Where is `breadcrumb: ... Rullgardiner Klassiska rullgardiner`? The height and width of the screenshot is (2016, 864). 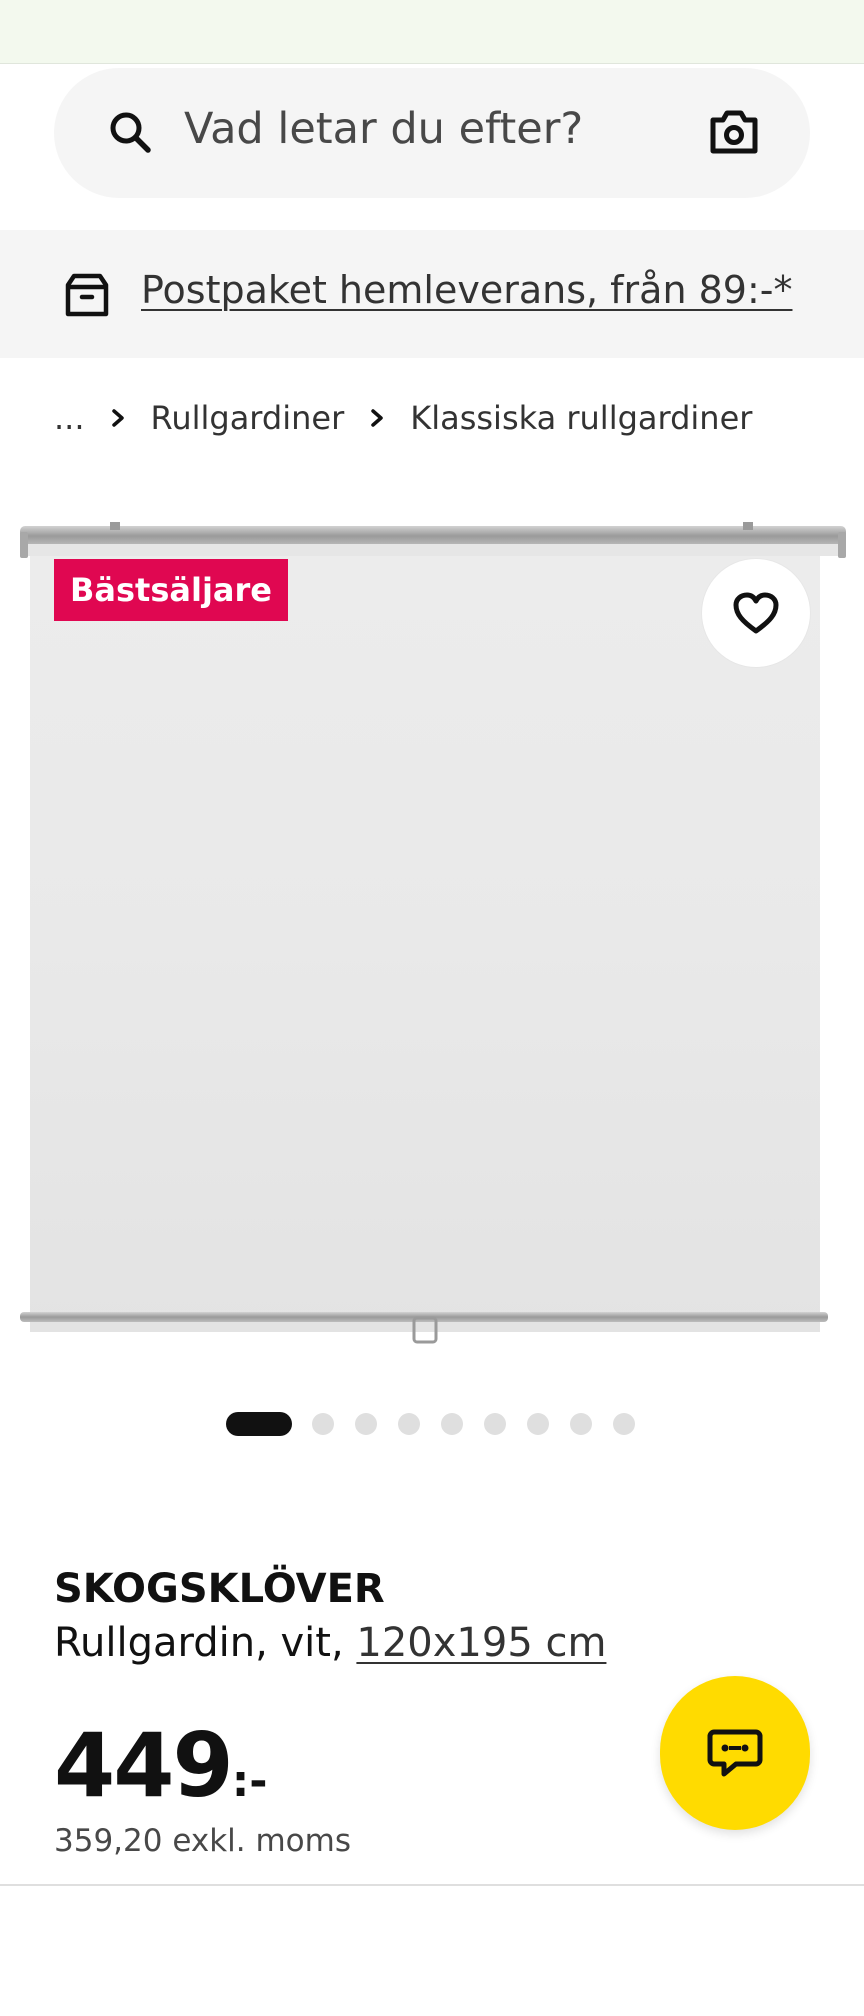
breadcrumb: ... Rullgardiner Klassiska rullgardiner is located at coordinates (403, 418).